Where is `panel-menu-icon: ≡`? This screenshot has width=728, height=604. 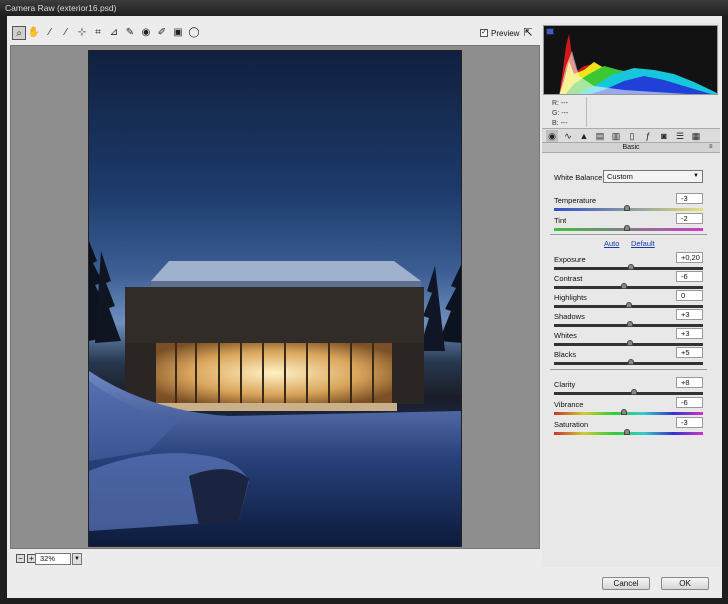
panel-menu-icon: ≡ is located at coordinates (711, 147).